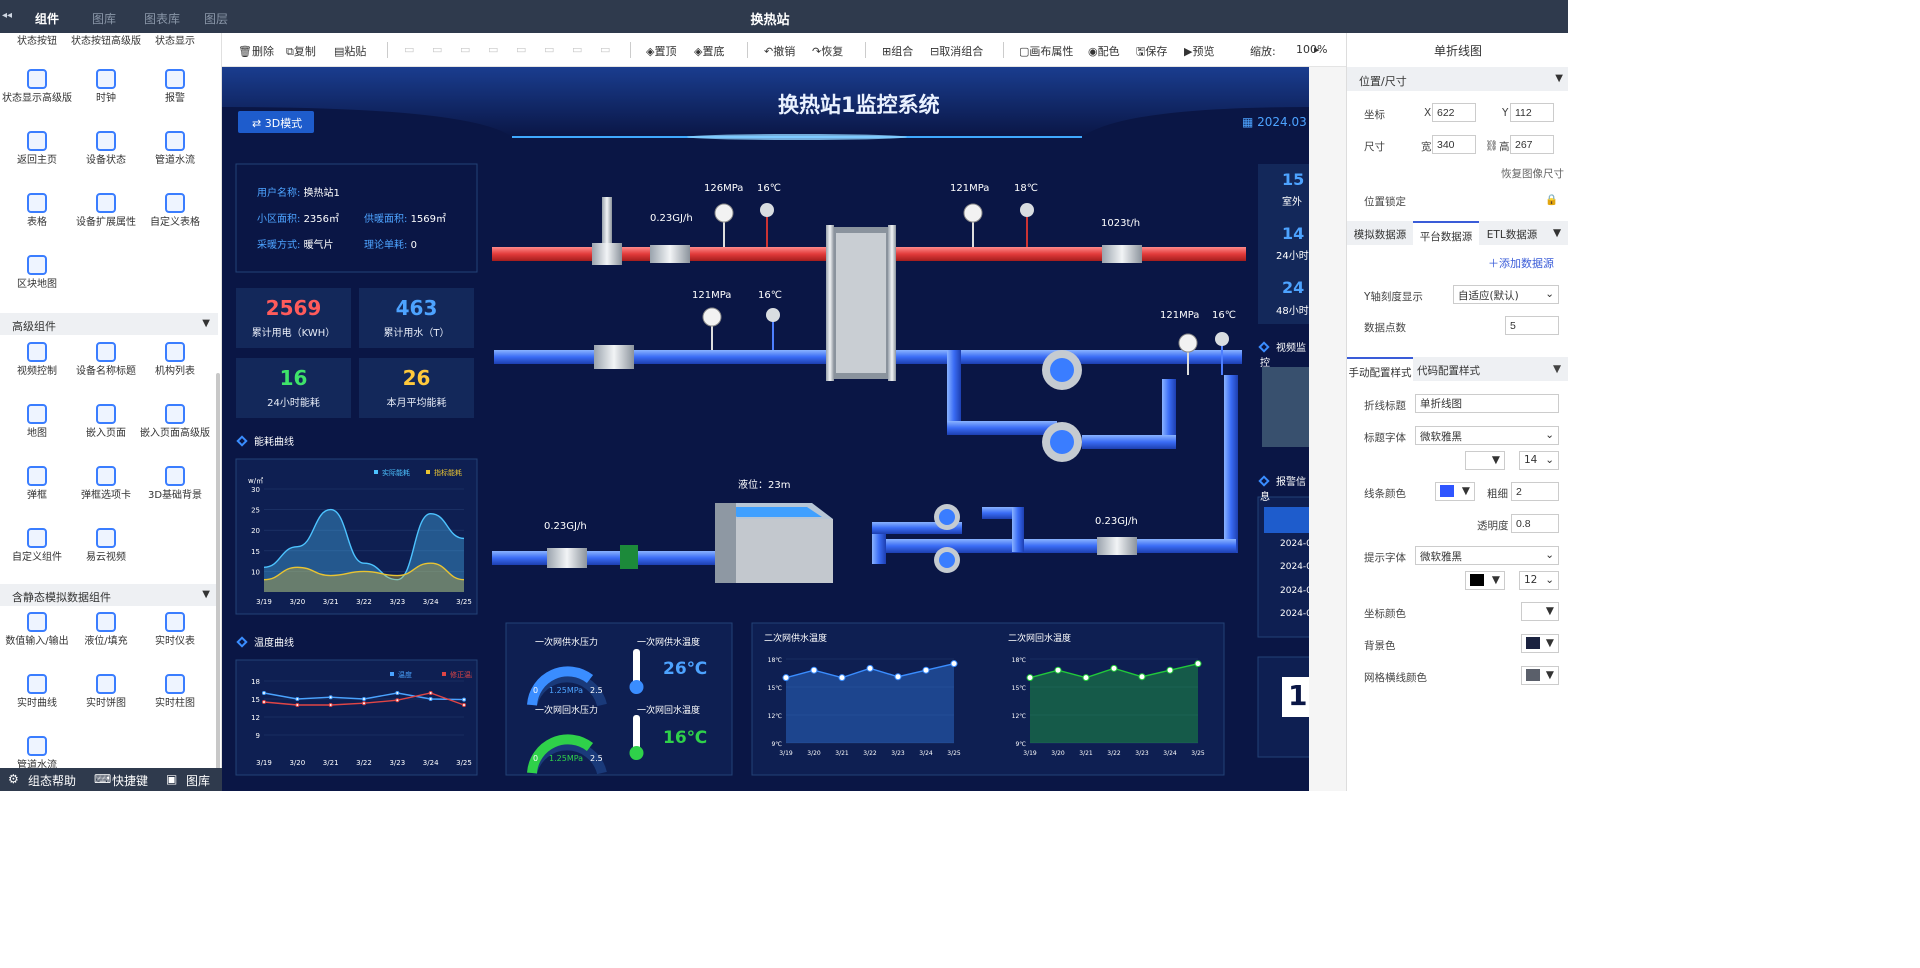 The width and height of the screenshot is (1920, 968). What do you see at coordinates (37, 211) in the screenshot?
I see `component-table: 表格` at bounding box center [37, 211].